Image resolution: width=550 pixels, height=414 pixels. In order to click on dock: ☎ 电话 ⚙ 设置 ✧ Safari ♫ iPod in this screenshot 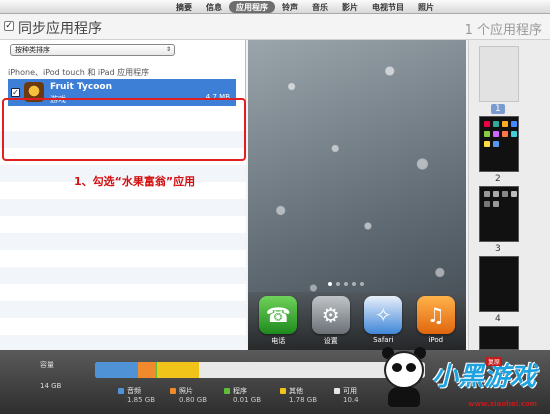, I will do `click(357, 321)`.